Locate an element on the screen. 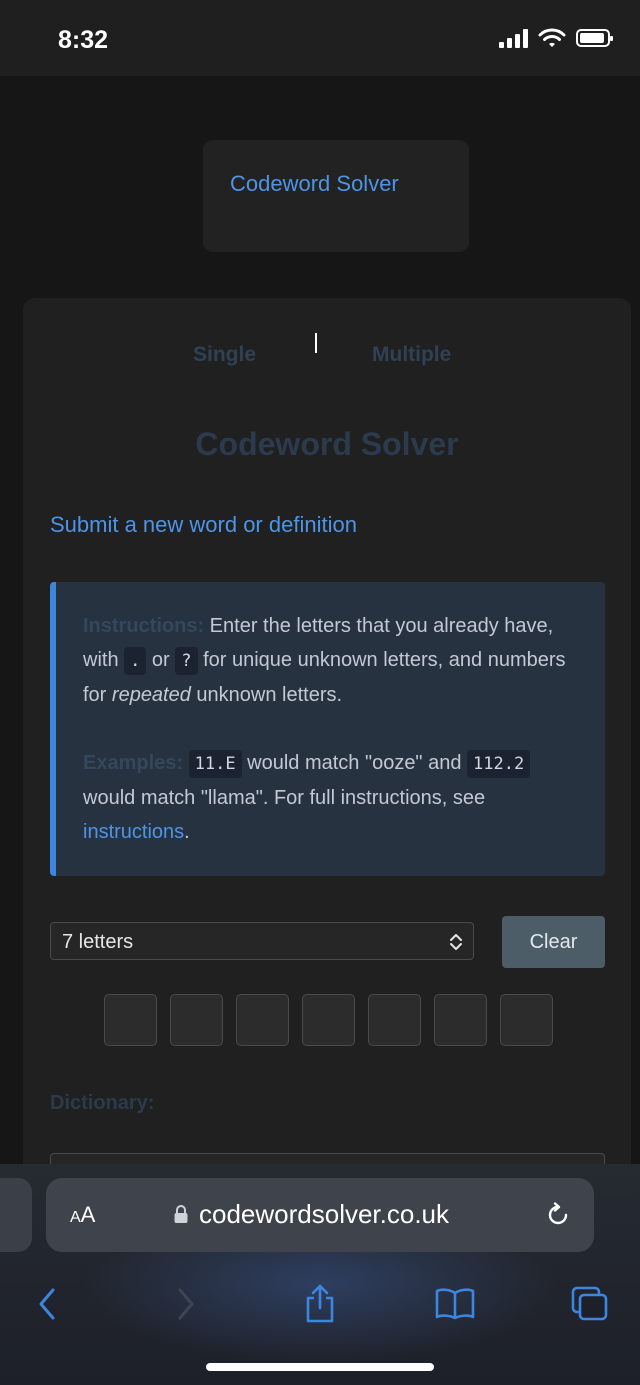 The width and height of the screenshot is (640, 1385). chevron-right-icon is located at coordinates (186, 1304).